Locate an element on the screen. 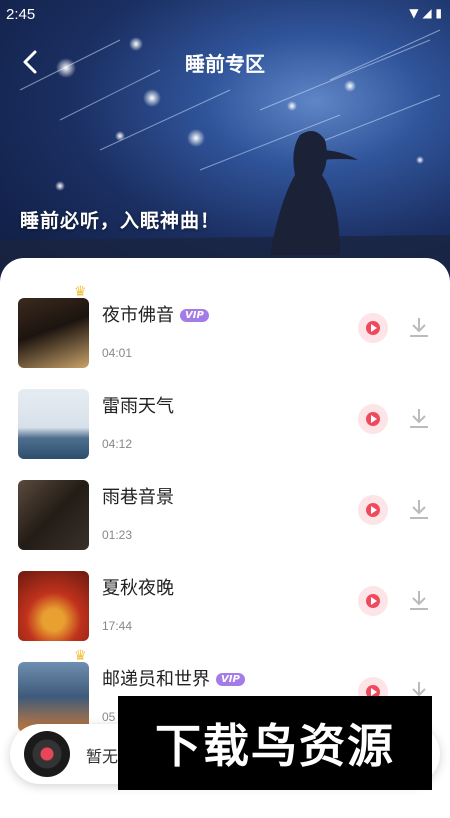  track-title: 夏秋夜晚 is located at coordinates (138, 588).